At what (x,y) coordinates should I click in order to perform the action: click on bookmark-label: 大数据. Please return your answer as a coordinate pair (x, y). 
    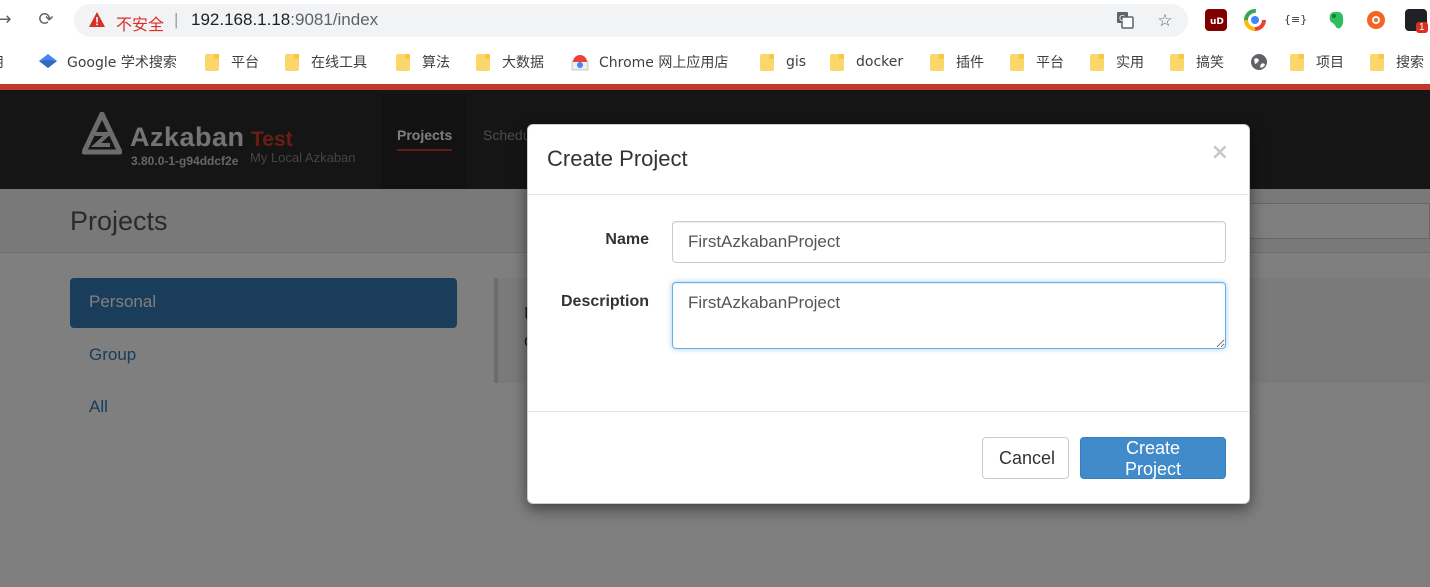
    Looking at the image, I should click on (523, 63).